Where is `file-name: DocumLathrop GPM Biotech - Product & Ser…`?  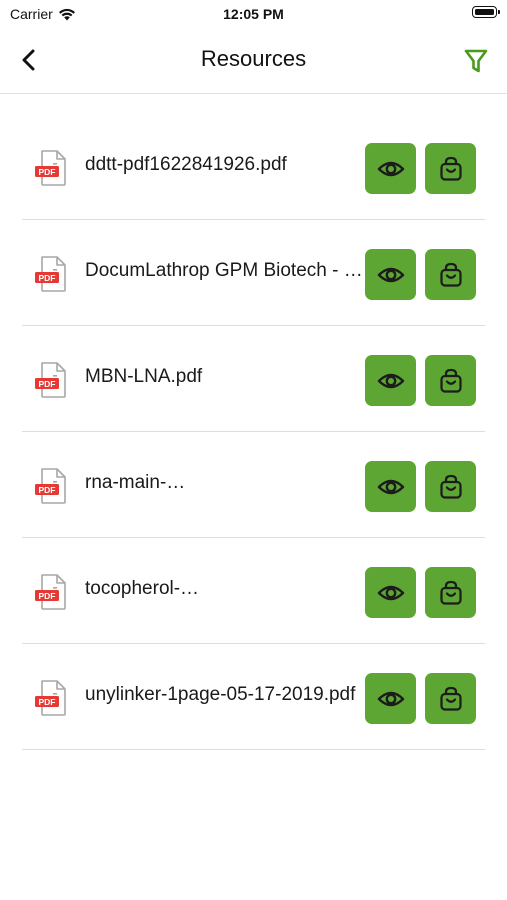 file-name: DocumLathrop GPM Biotech - Product & Ser… is located at coordinates (224, 270).